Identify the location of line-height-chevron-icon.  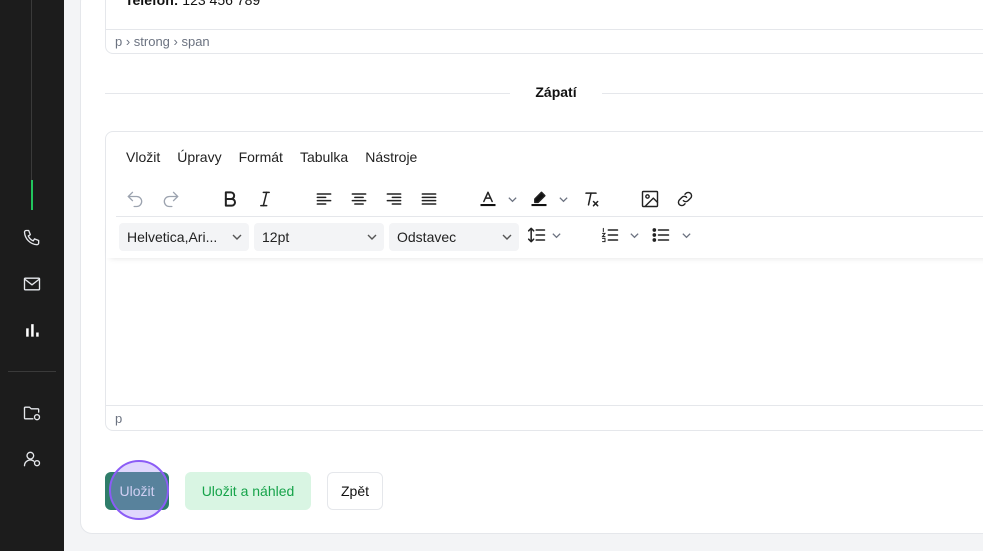
(556, 235).